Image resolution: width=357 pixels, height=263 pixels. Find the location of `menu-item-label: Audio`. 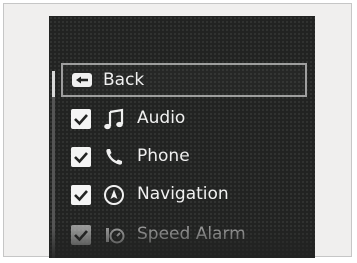

menu-item-label: Audio is located at coordinates (161, 118).